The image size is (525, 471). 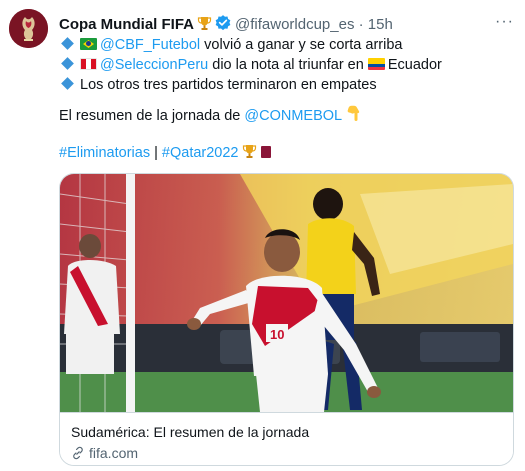 What do you see at coordinates (414, 65) in the screenshot?
I see `line-suffix: Ecuador` at bounding box center [414, 65].